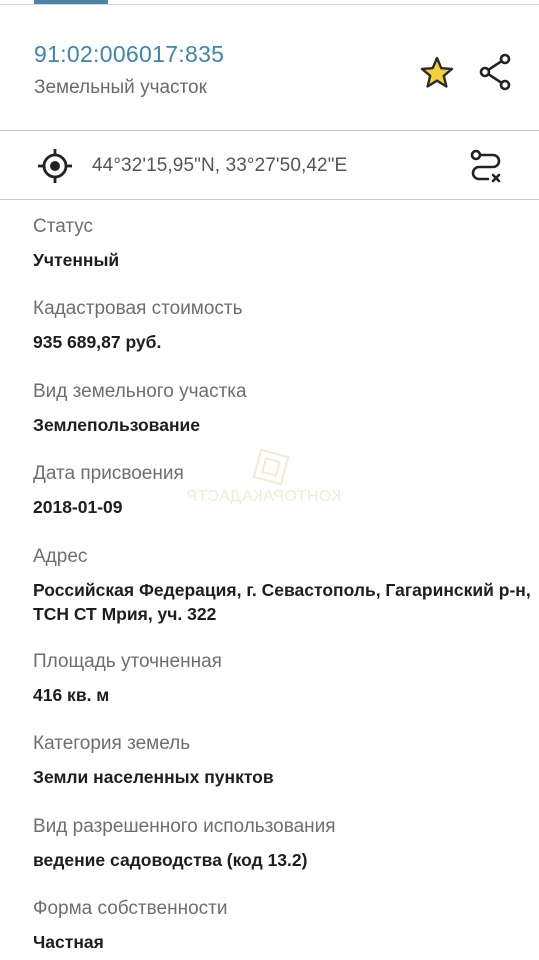  I want to click on share-button, so click(497, 72).